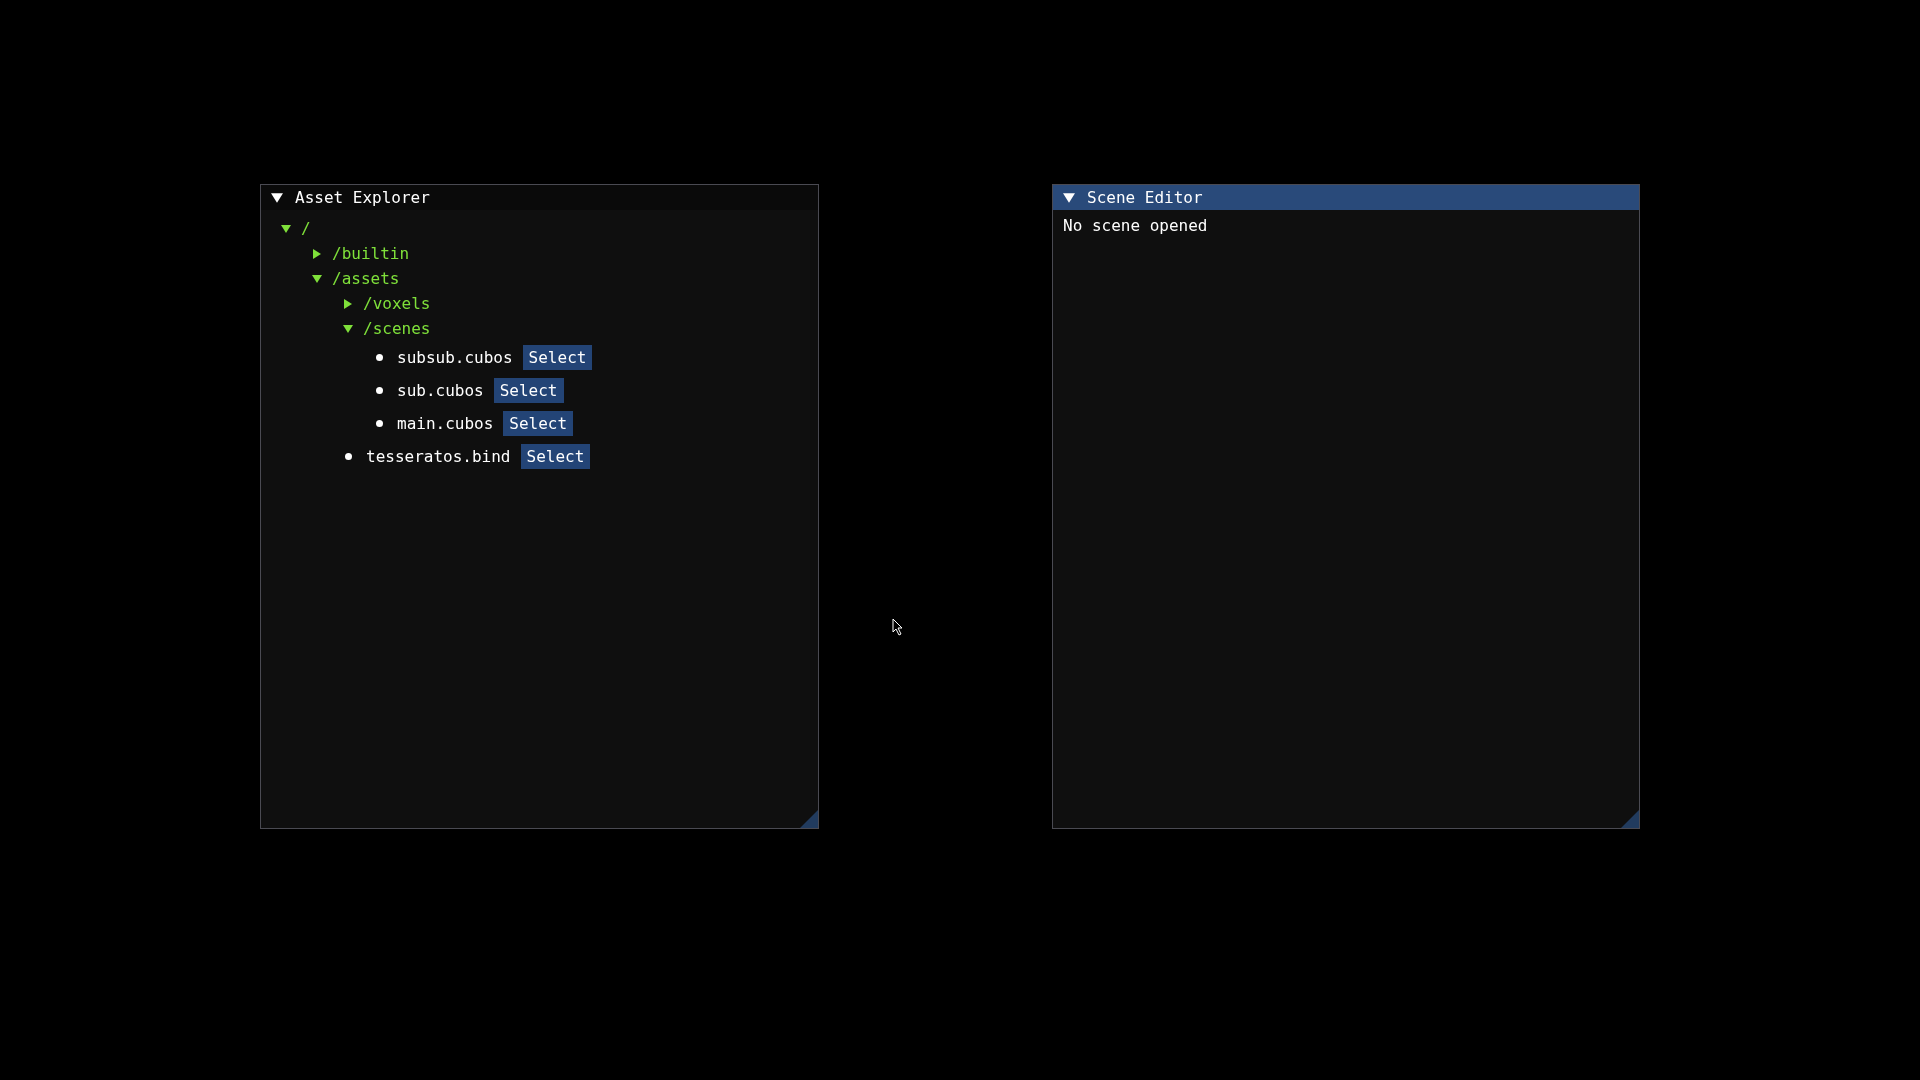 The image size is (1920, 1080). What do you see at coordinates (898, 627) in the screenshot?
I see `mouse-pointer-icon` at bounding box center [898, 627].